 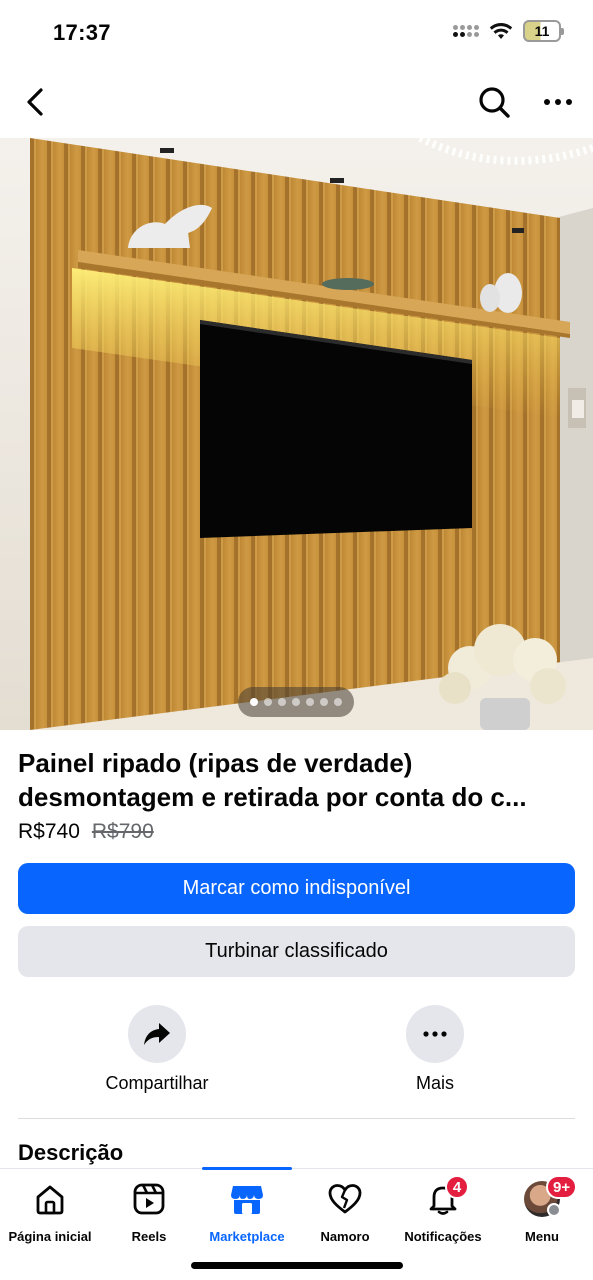 What do you see at coordinates (466, 31) in the screenshot?
I see `cellular-signal-icon` at bounding box center [466, 31].